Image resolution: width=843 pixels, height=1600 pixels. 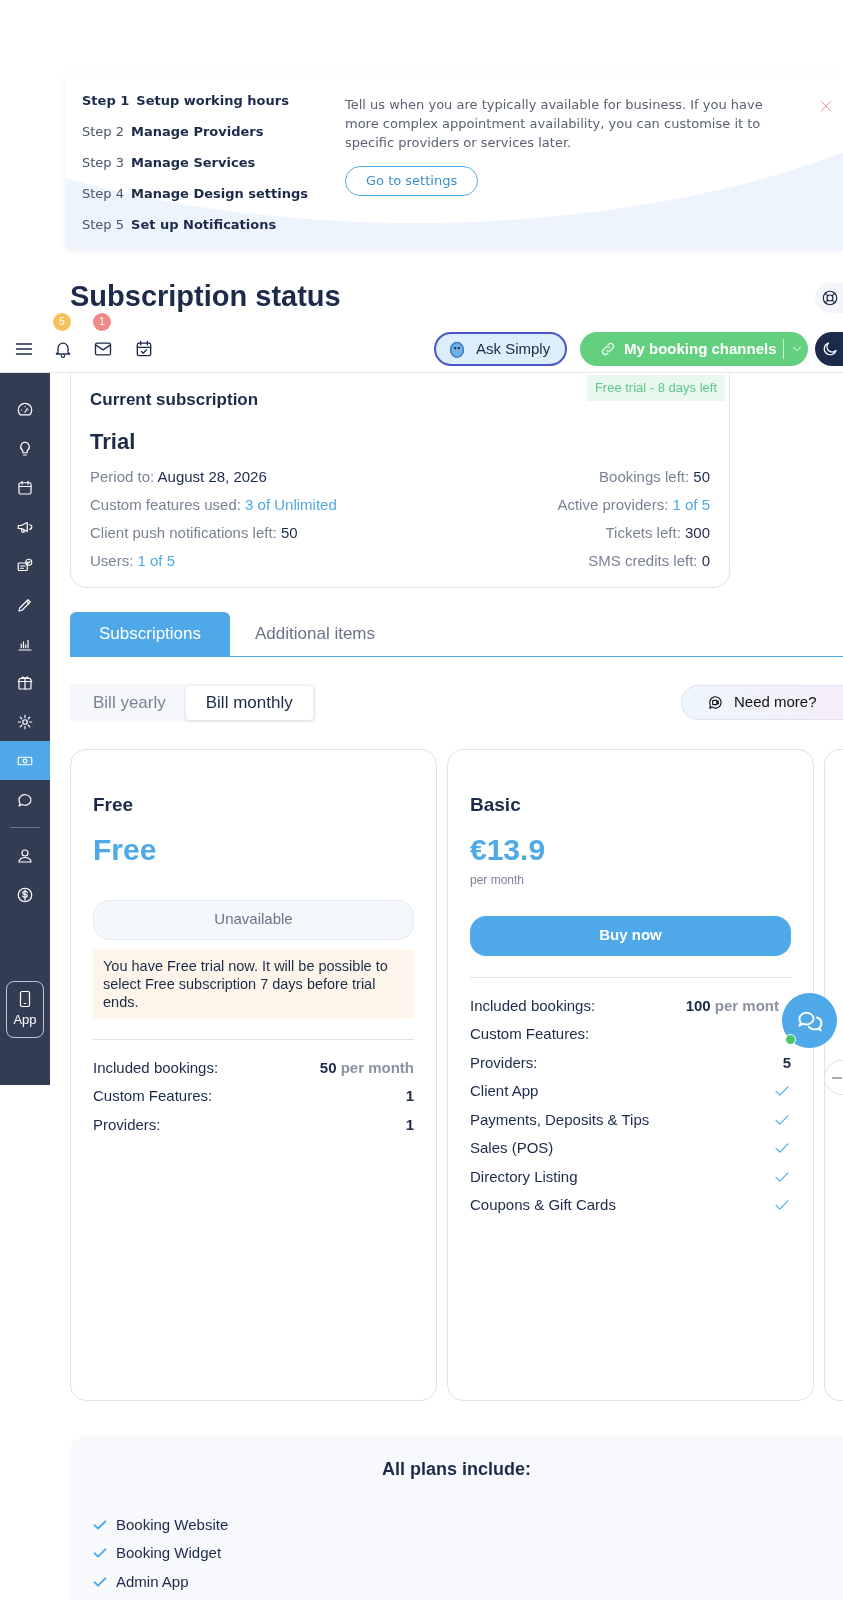 I want to click on subscription-detail: Period to: August 28, 2026, so click(x=178, y=477).